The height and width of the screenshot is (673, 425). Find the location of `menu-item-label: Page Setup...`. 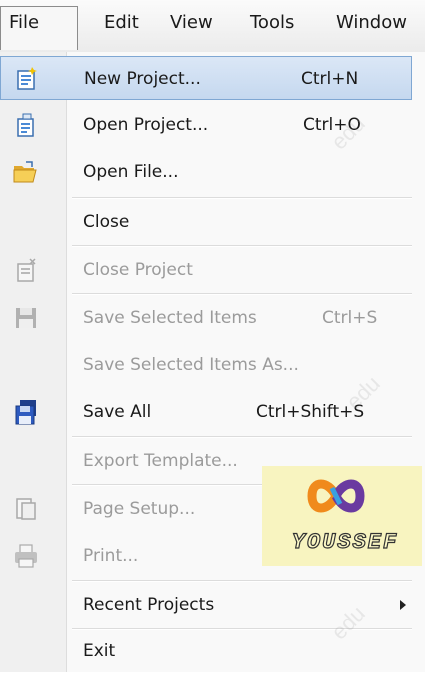

menu-item-label: Page Setup... is located at coordinates (139, 509).